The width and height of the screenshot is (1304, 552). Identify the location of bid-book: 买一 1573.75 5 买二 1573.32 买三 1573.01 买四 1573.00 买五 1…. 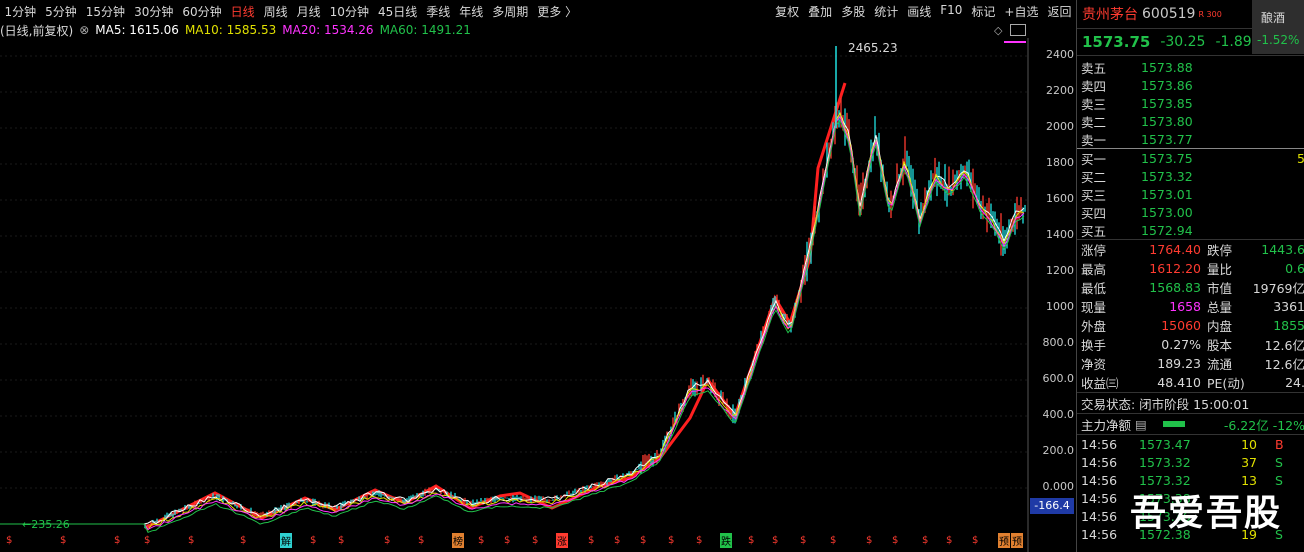
(1190, 194).